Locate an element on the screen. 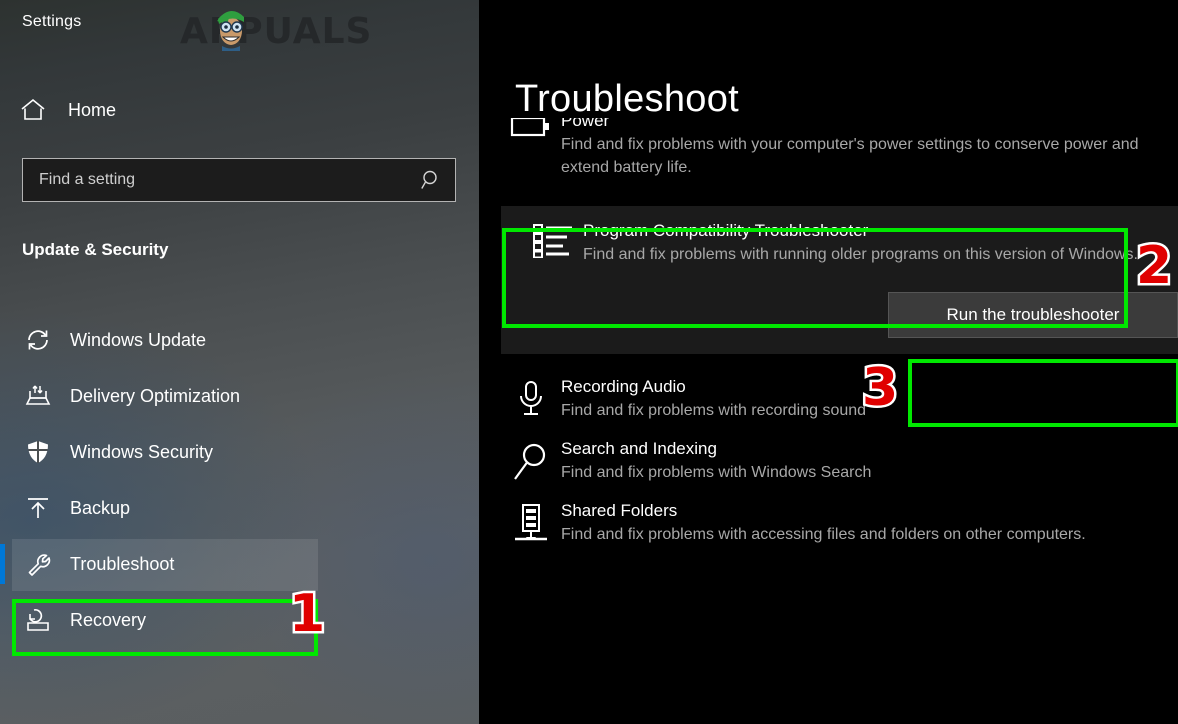 The height and width of the screenshot is (724, 1178). magnifier-icon is located at coordinates (531, 461).